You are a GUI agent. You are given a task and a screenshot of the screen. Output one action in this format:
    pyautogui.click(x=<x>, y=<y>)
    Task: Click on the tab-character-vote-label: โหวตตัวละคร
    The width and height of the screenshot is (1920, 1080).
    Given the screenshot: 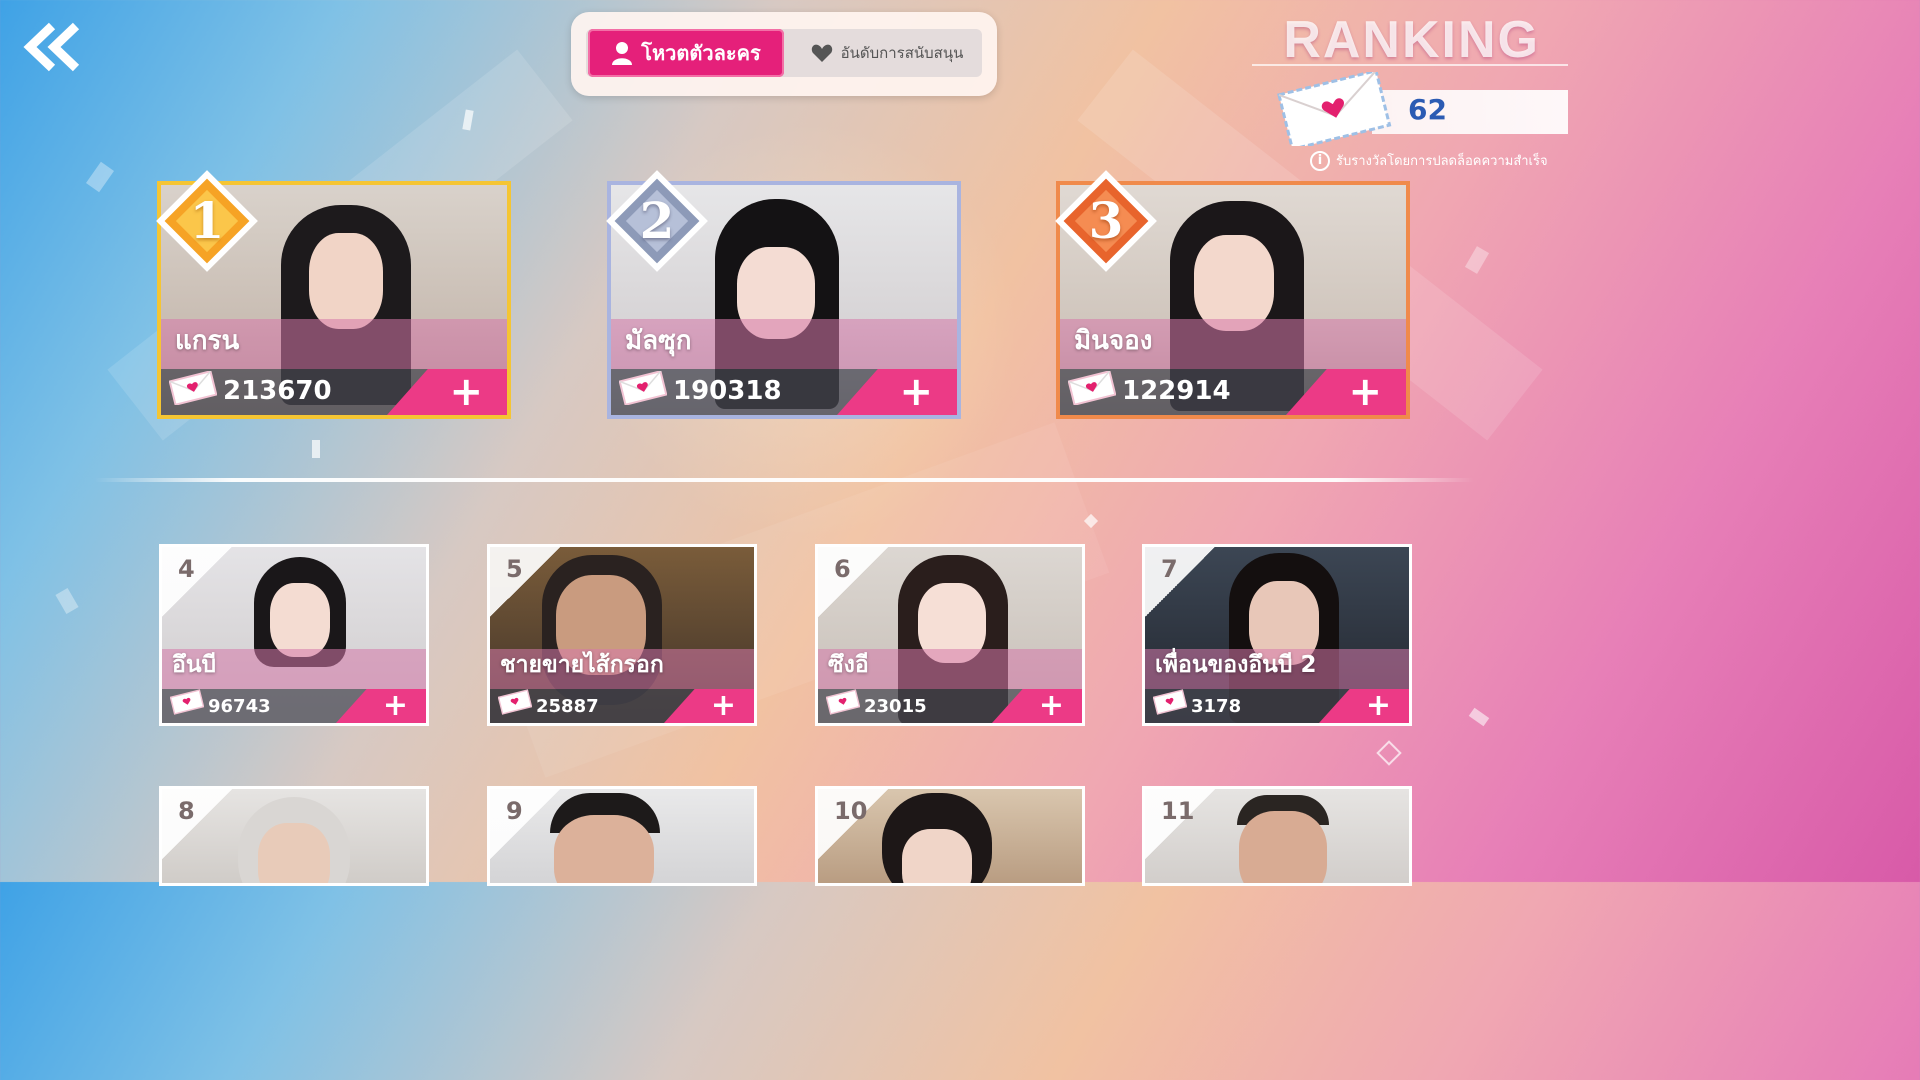 What is the action you would take?
    pyautogui.click(x=701, y=53)
    